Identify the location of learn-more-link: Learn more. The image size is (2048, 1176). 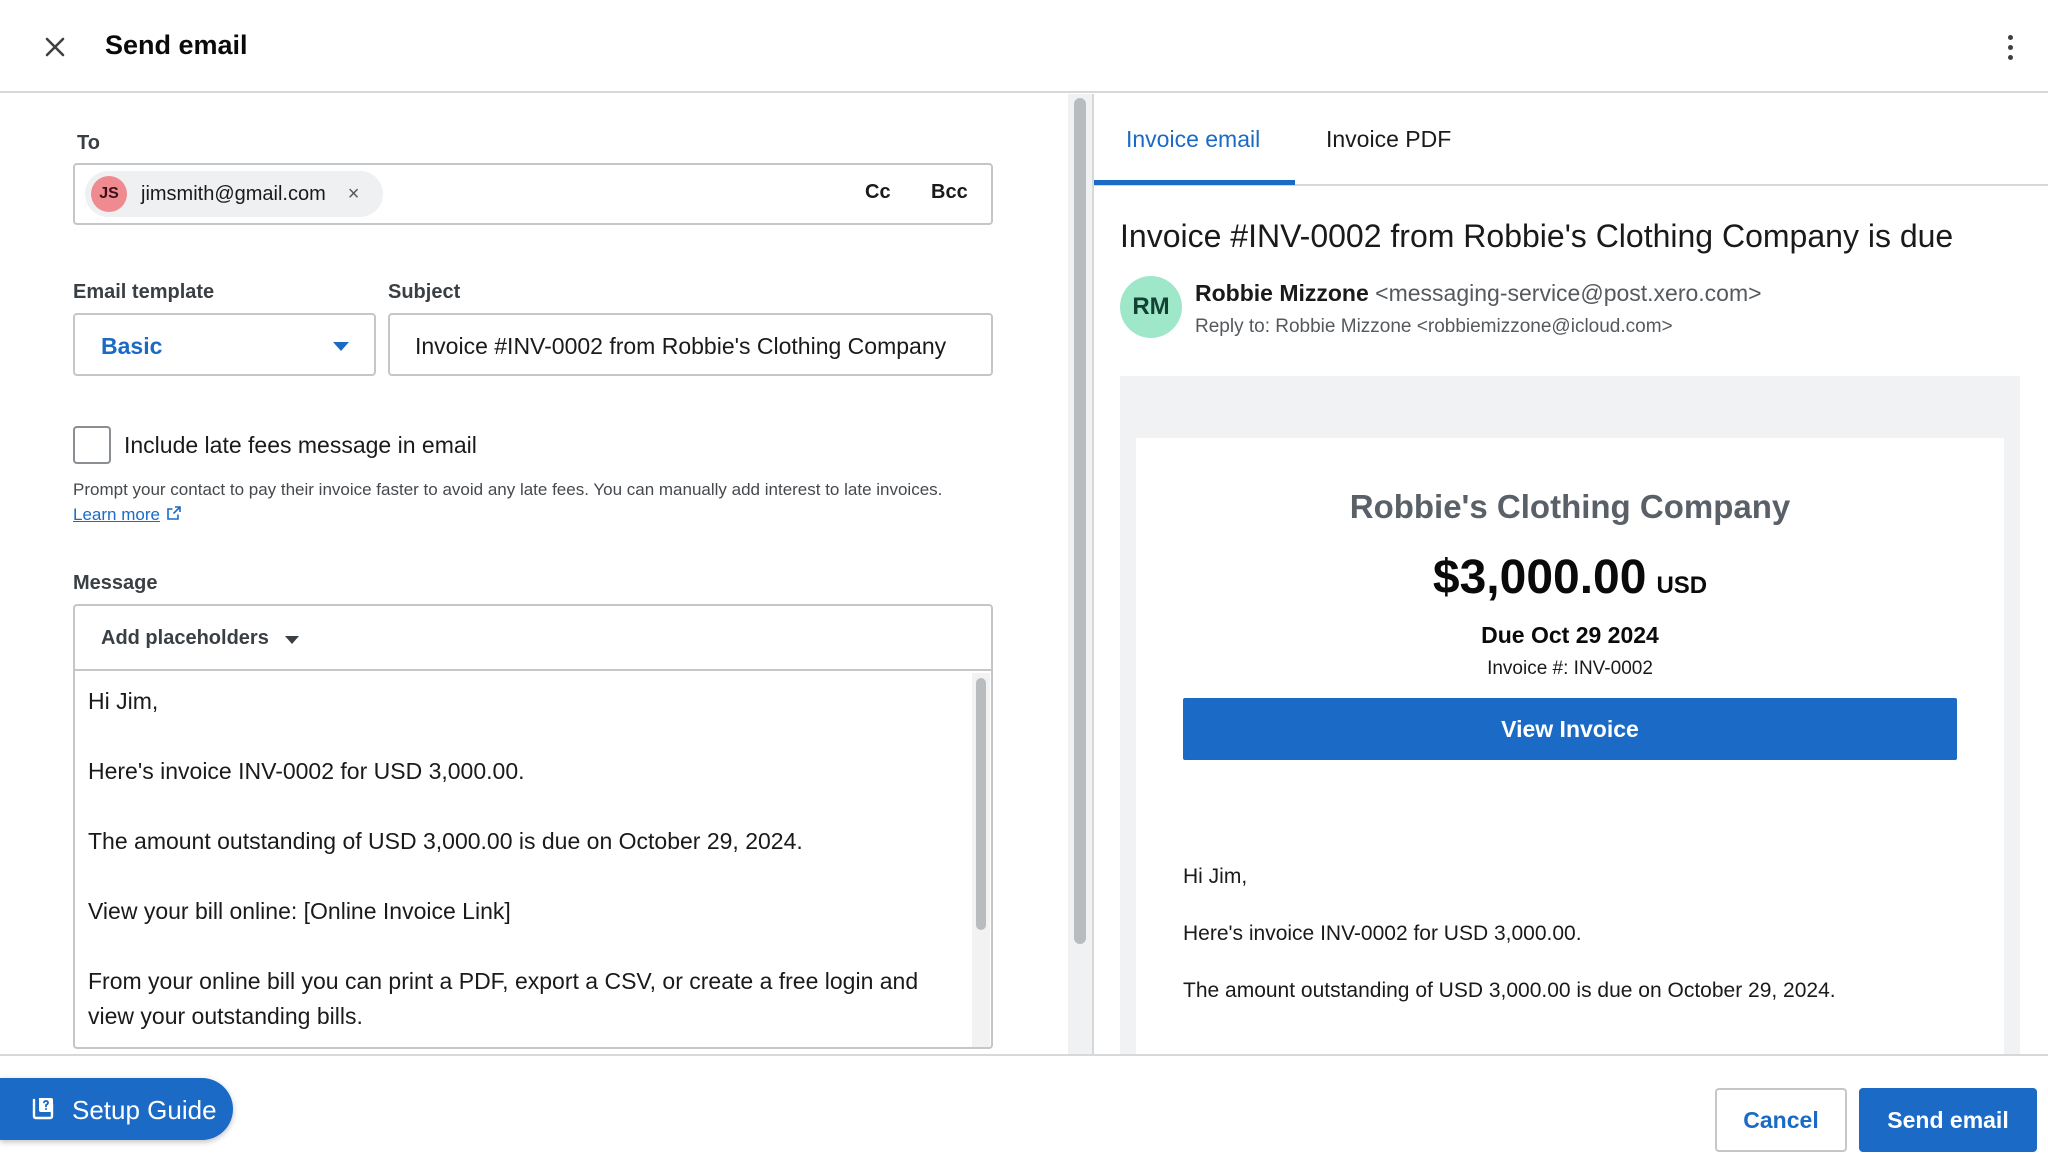
(116, 515).